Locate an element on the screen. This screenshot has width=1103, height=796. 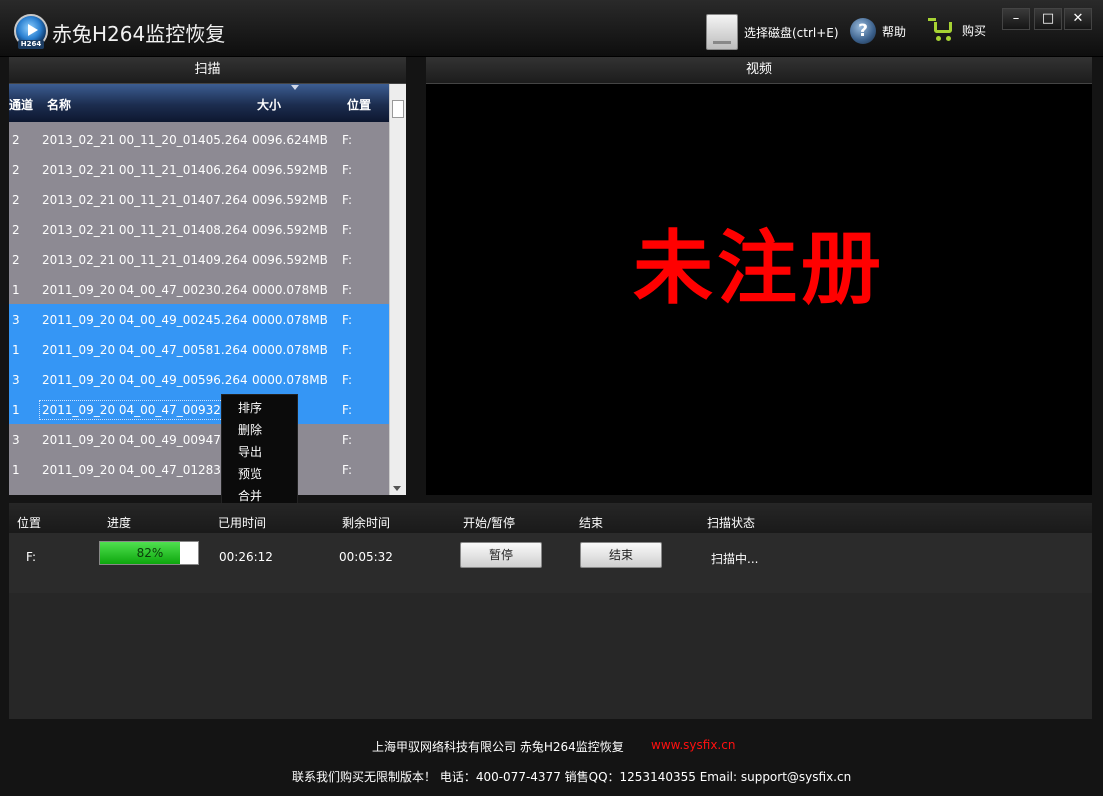
buy-label: 购买 is located at coordinates (974, 30).